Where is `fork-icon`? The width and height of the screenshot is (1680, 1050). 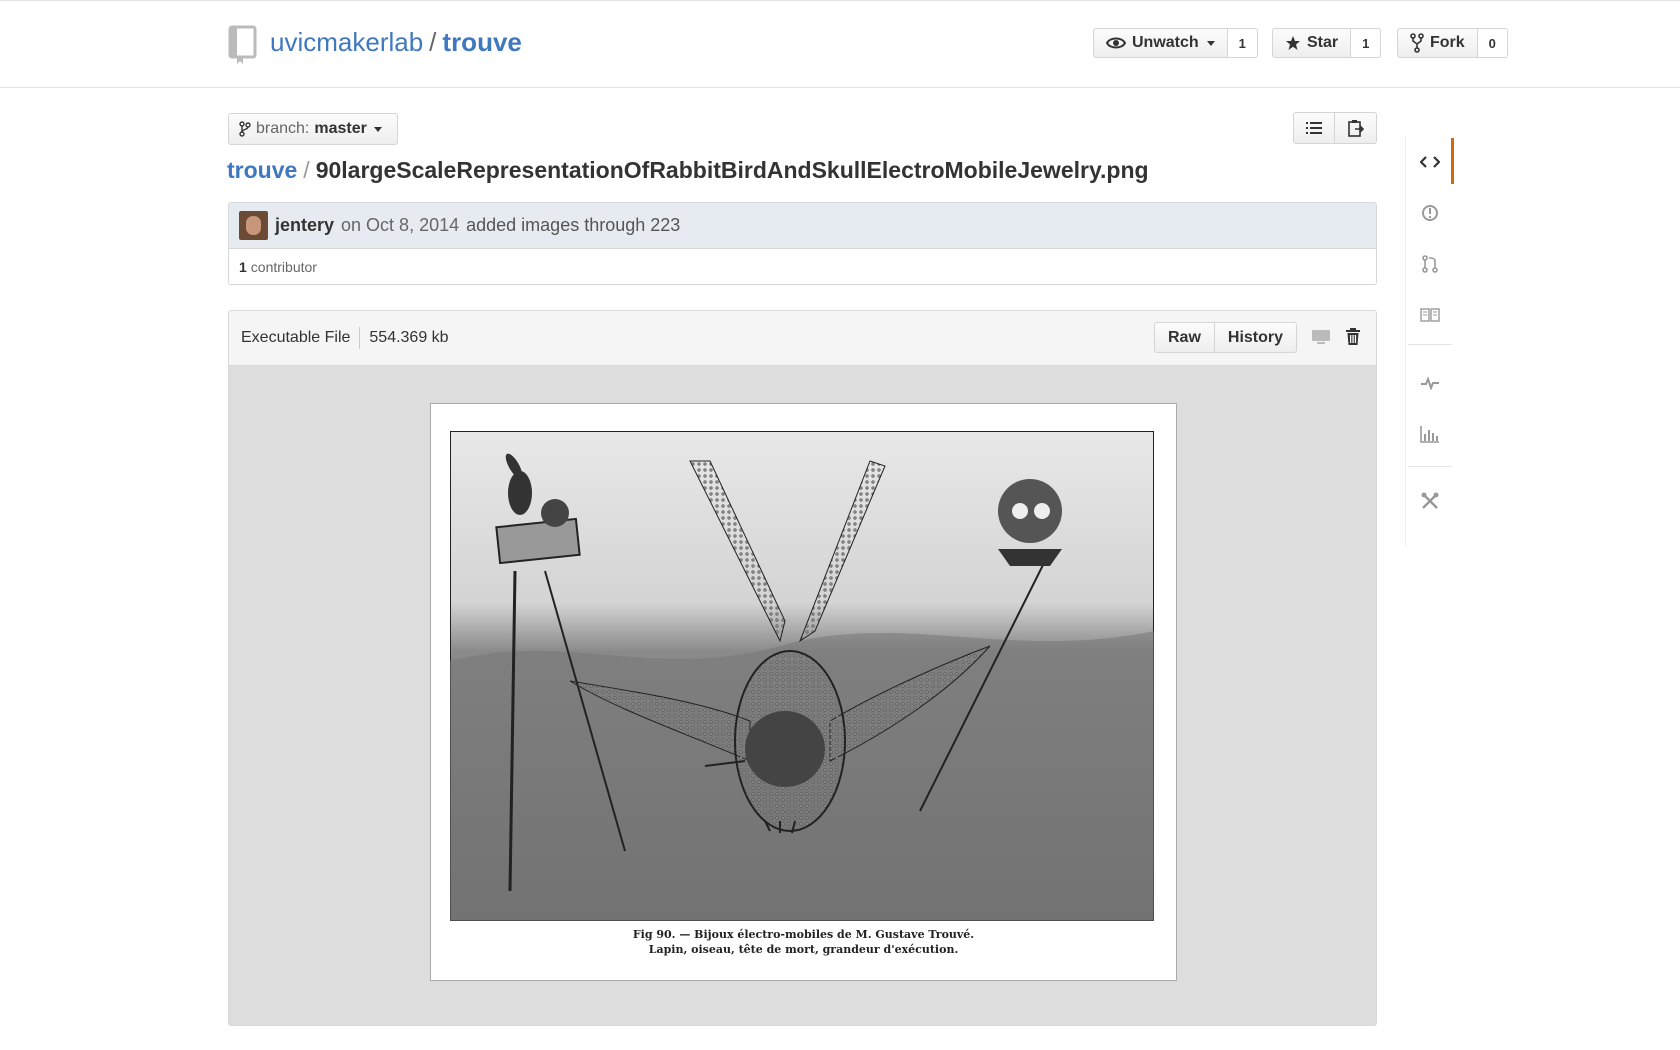
fork-icon is located at coordinates (1417, 43).